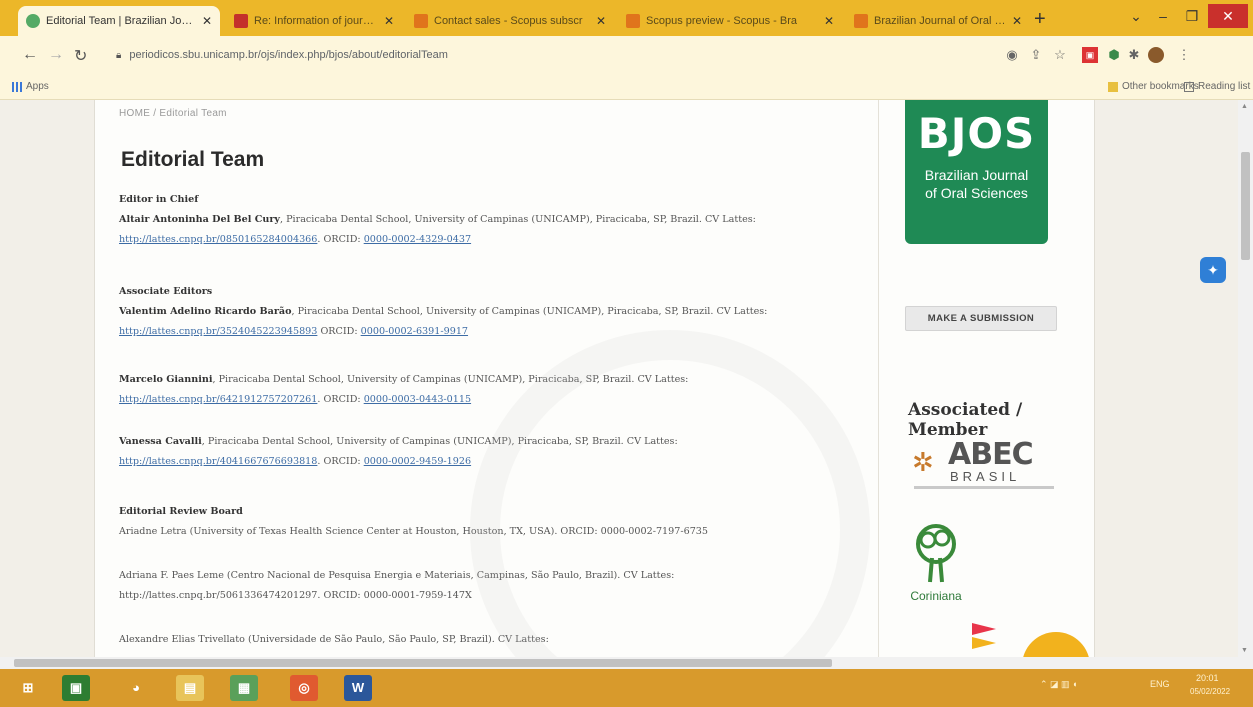  I want to click on apps-bookmark: Apps, so click(30, 86).